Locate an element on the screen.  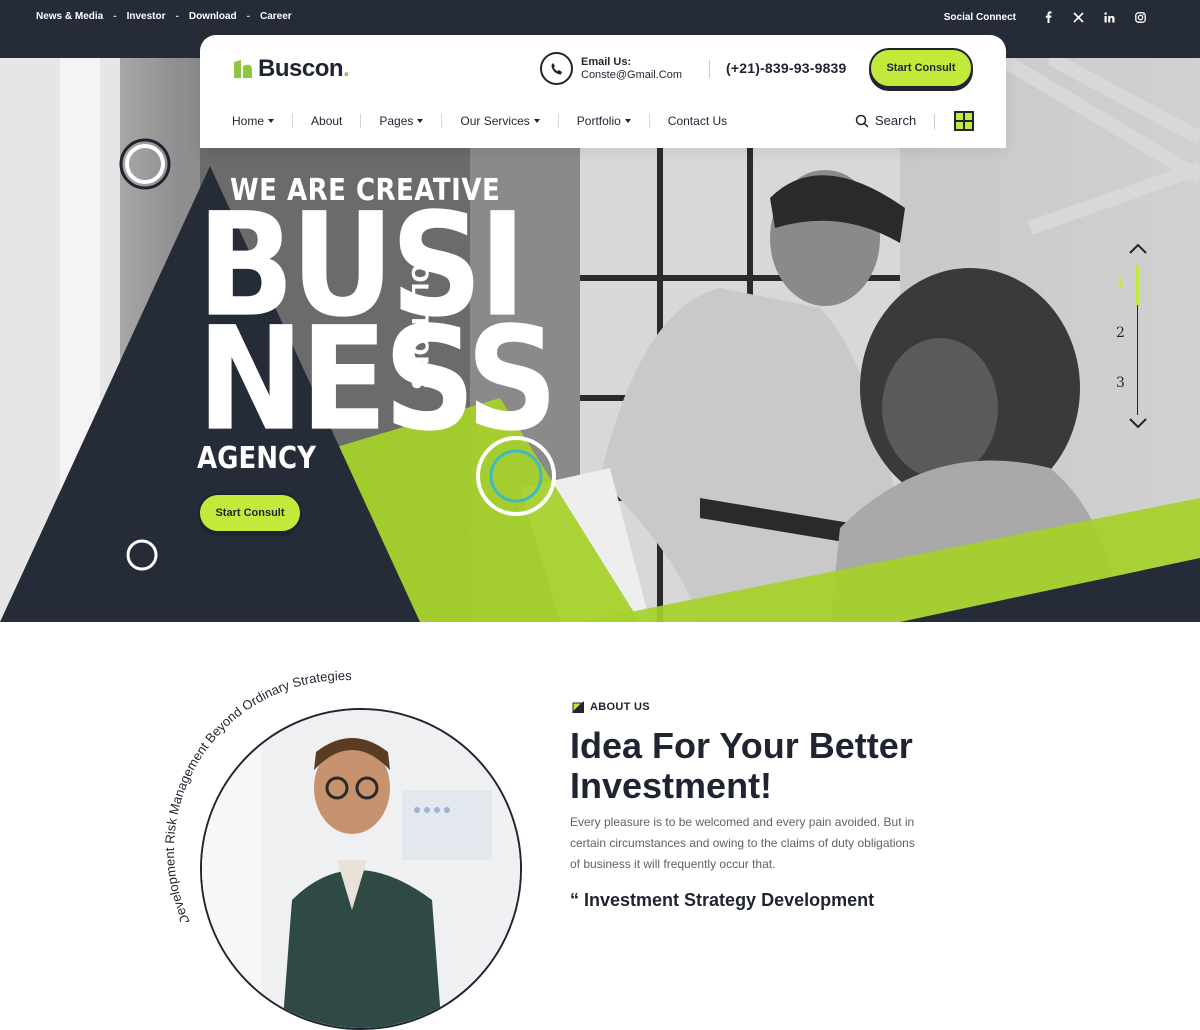
search-icon is located at coordinates (862, 121).